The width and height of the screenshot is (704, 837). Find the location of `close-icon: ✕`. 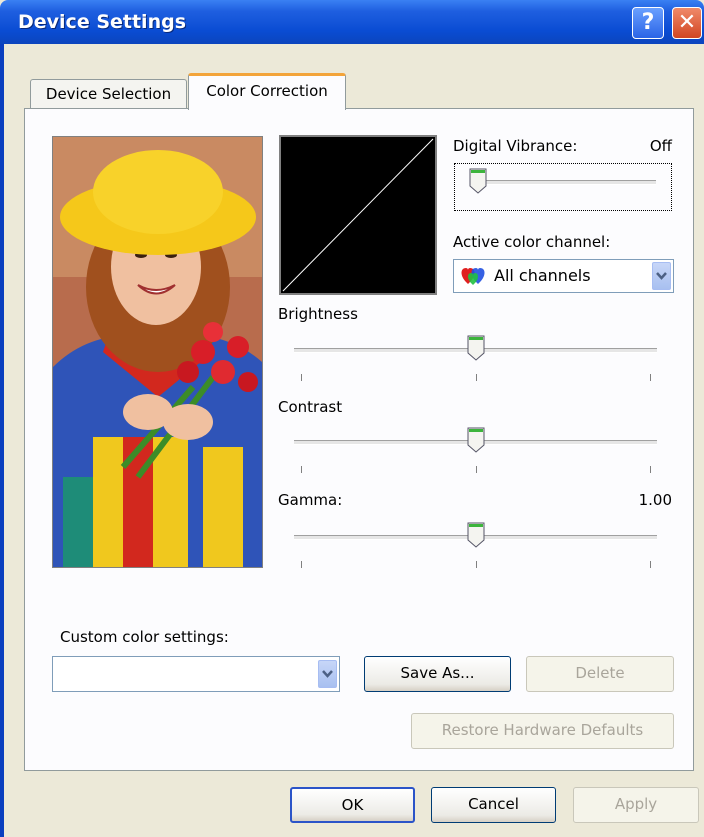

close-icon: ✕ is located at coordinates (687, 22).